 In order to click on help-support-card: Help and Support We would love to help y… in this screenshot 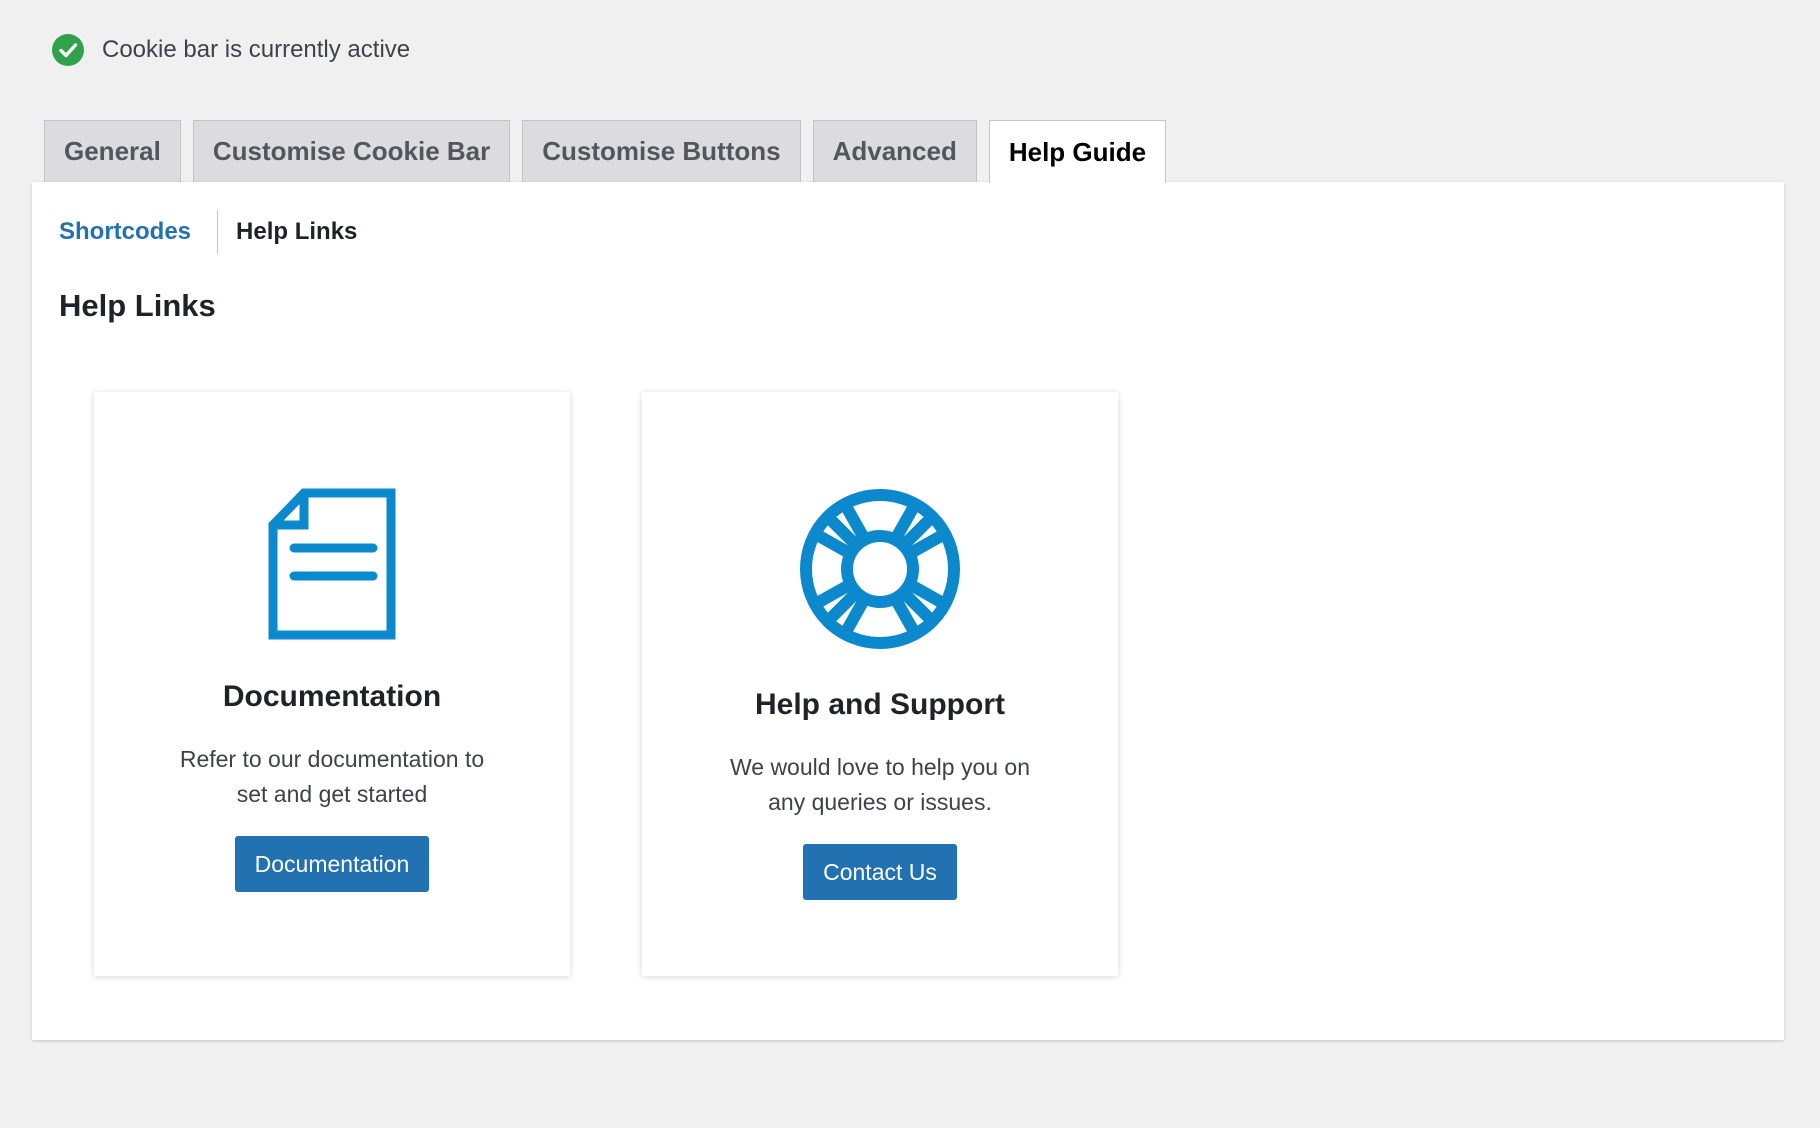, I will do `click(880, 684)`.